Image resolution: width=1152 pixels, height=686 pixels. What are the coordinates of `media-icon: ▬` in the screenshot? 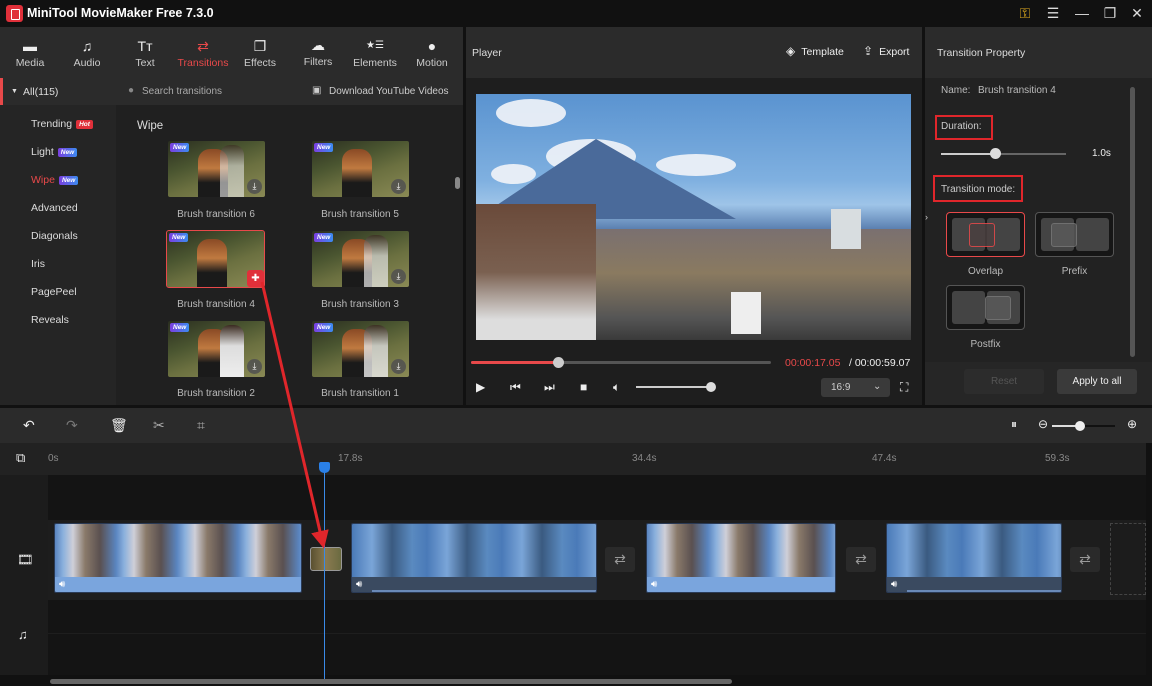 It's located at (30, 46).